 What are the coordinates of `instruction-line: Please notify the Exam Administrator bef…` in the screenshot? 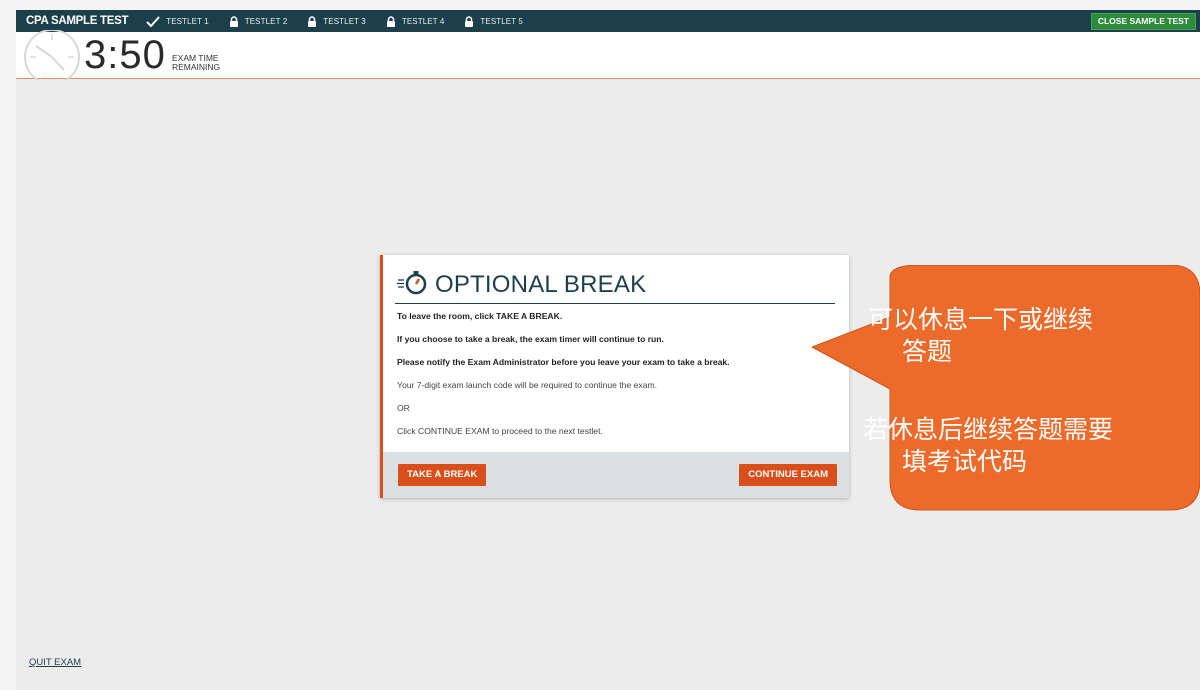 It's located at (563, 362).